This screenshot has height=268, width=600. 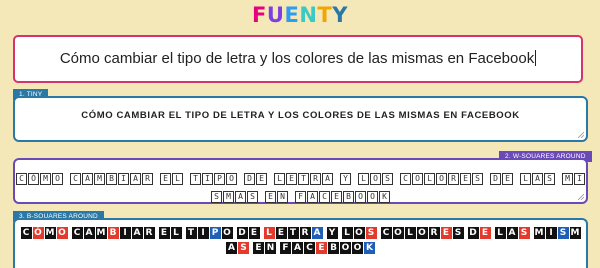 I want to click on white-square-letter: N, so click(x=282, y=196).